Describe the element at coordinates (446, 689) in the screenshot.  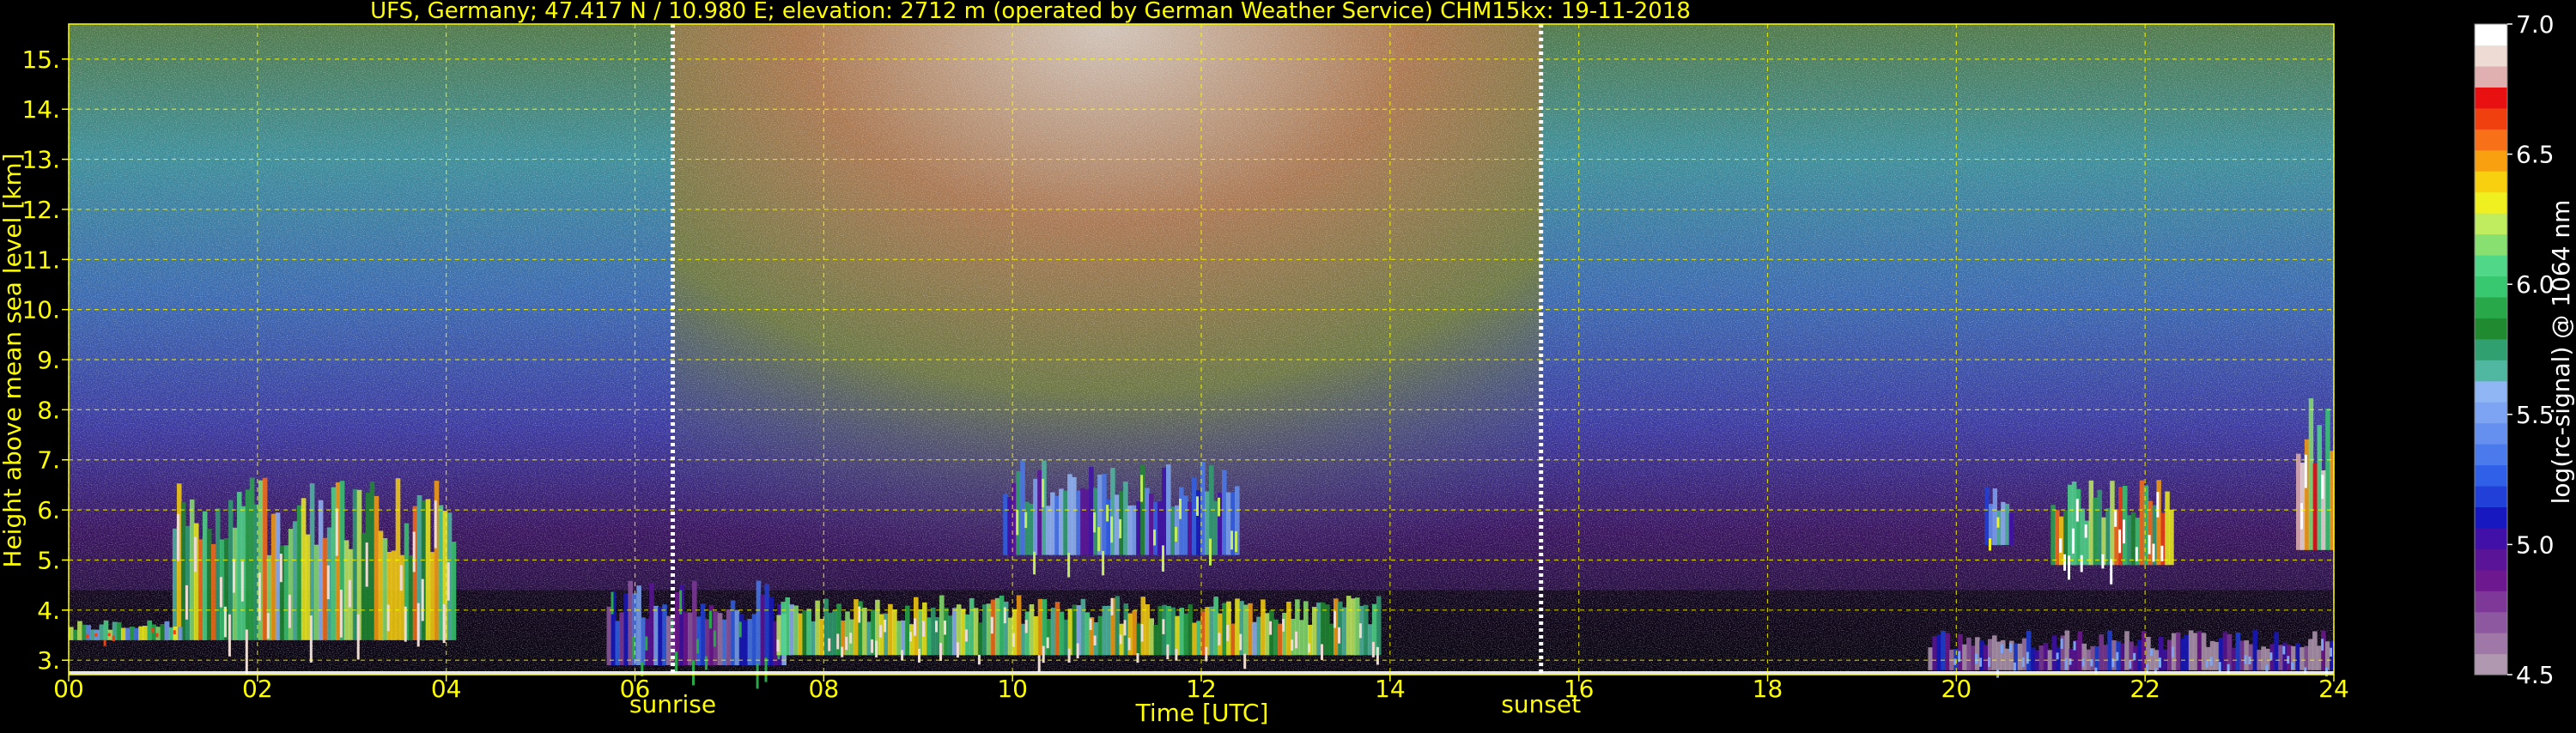
I see `x-tick-label: 04` at that location.